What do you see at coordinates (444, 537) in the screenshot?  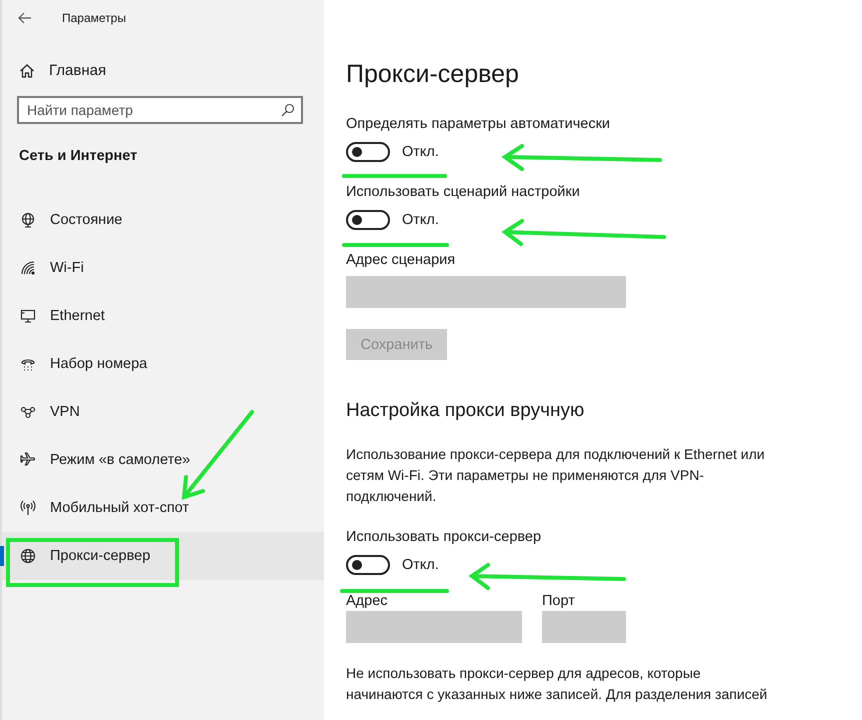 I see `setting-label: Использовать прокси-сервер` at bounding box center [444, 537].